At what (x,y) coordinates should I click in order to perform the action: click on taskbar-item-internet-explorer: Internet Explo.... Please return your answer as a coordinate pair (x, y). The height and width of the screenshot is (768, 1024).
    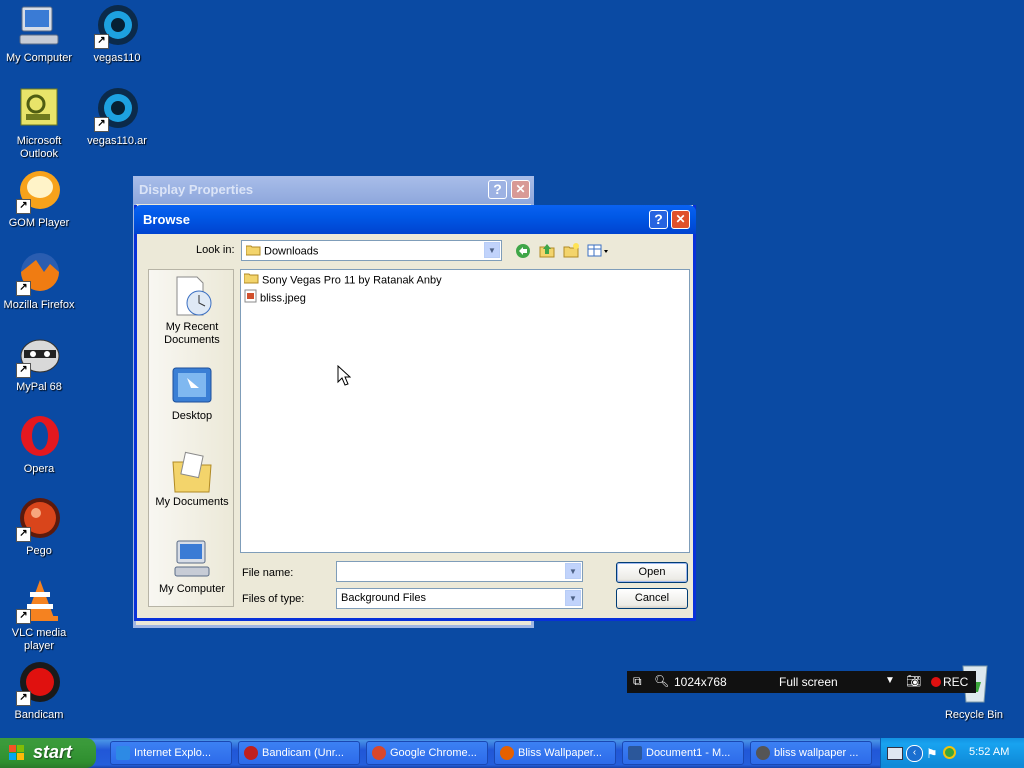
    Looking at the image, I should click on (171, 753).